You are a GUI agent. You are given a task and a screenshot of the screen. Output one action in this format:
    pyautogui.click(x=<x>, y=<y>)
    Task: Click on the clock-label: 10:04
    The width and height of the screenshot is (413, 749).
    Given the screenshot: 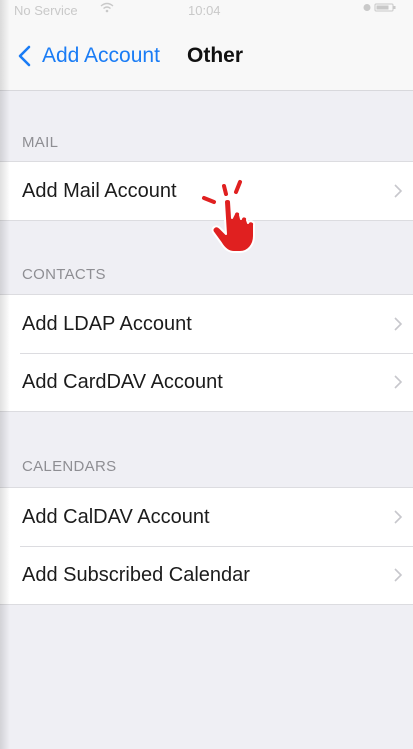 What is the action you would take?
    pyautogui.click(x=204, y=10)
    